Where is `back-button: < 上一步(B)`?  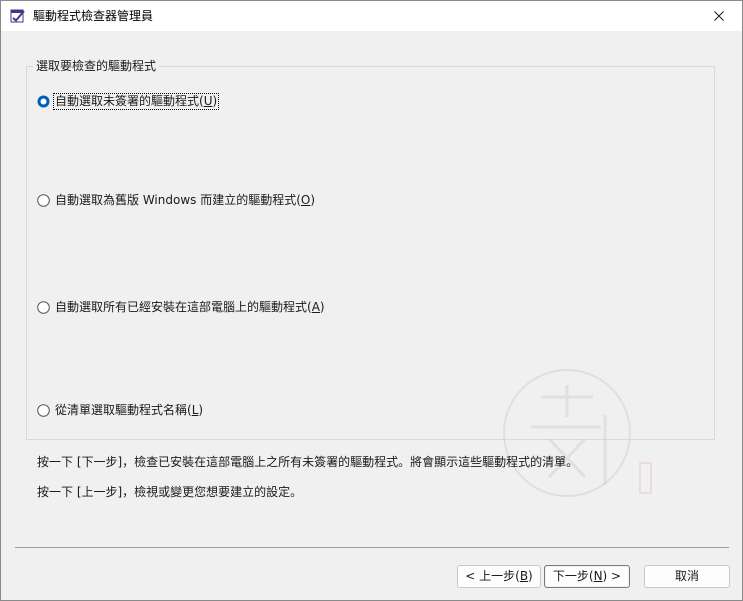 back-button: < 上一步(B) is located at coordinates (499, 576).